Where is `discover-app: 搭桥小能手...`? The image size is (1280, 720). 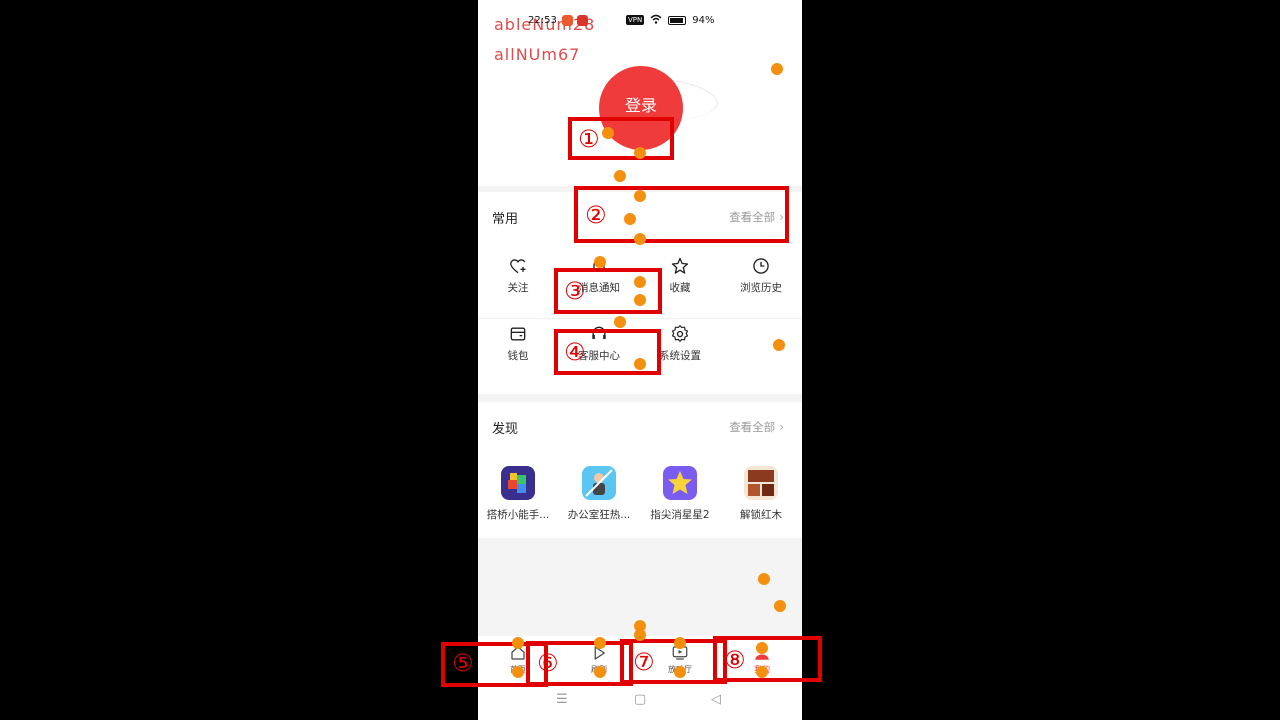
discover-app: 搭桥小能手... is located at coordinates (518, 494).